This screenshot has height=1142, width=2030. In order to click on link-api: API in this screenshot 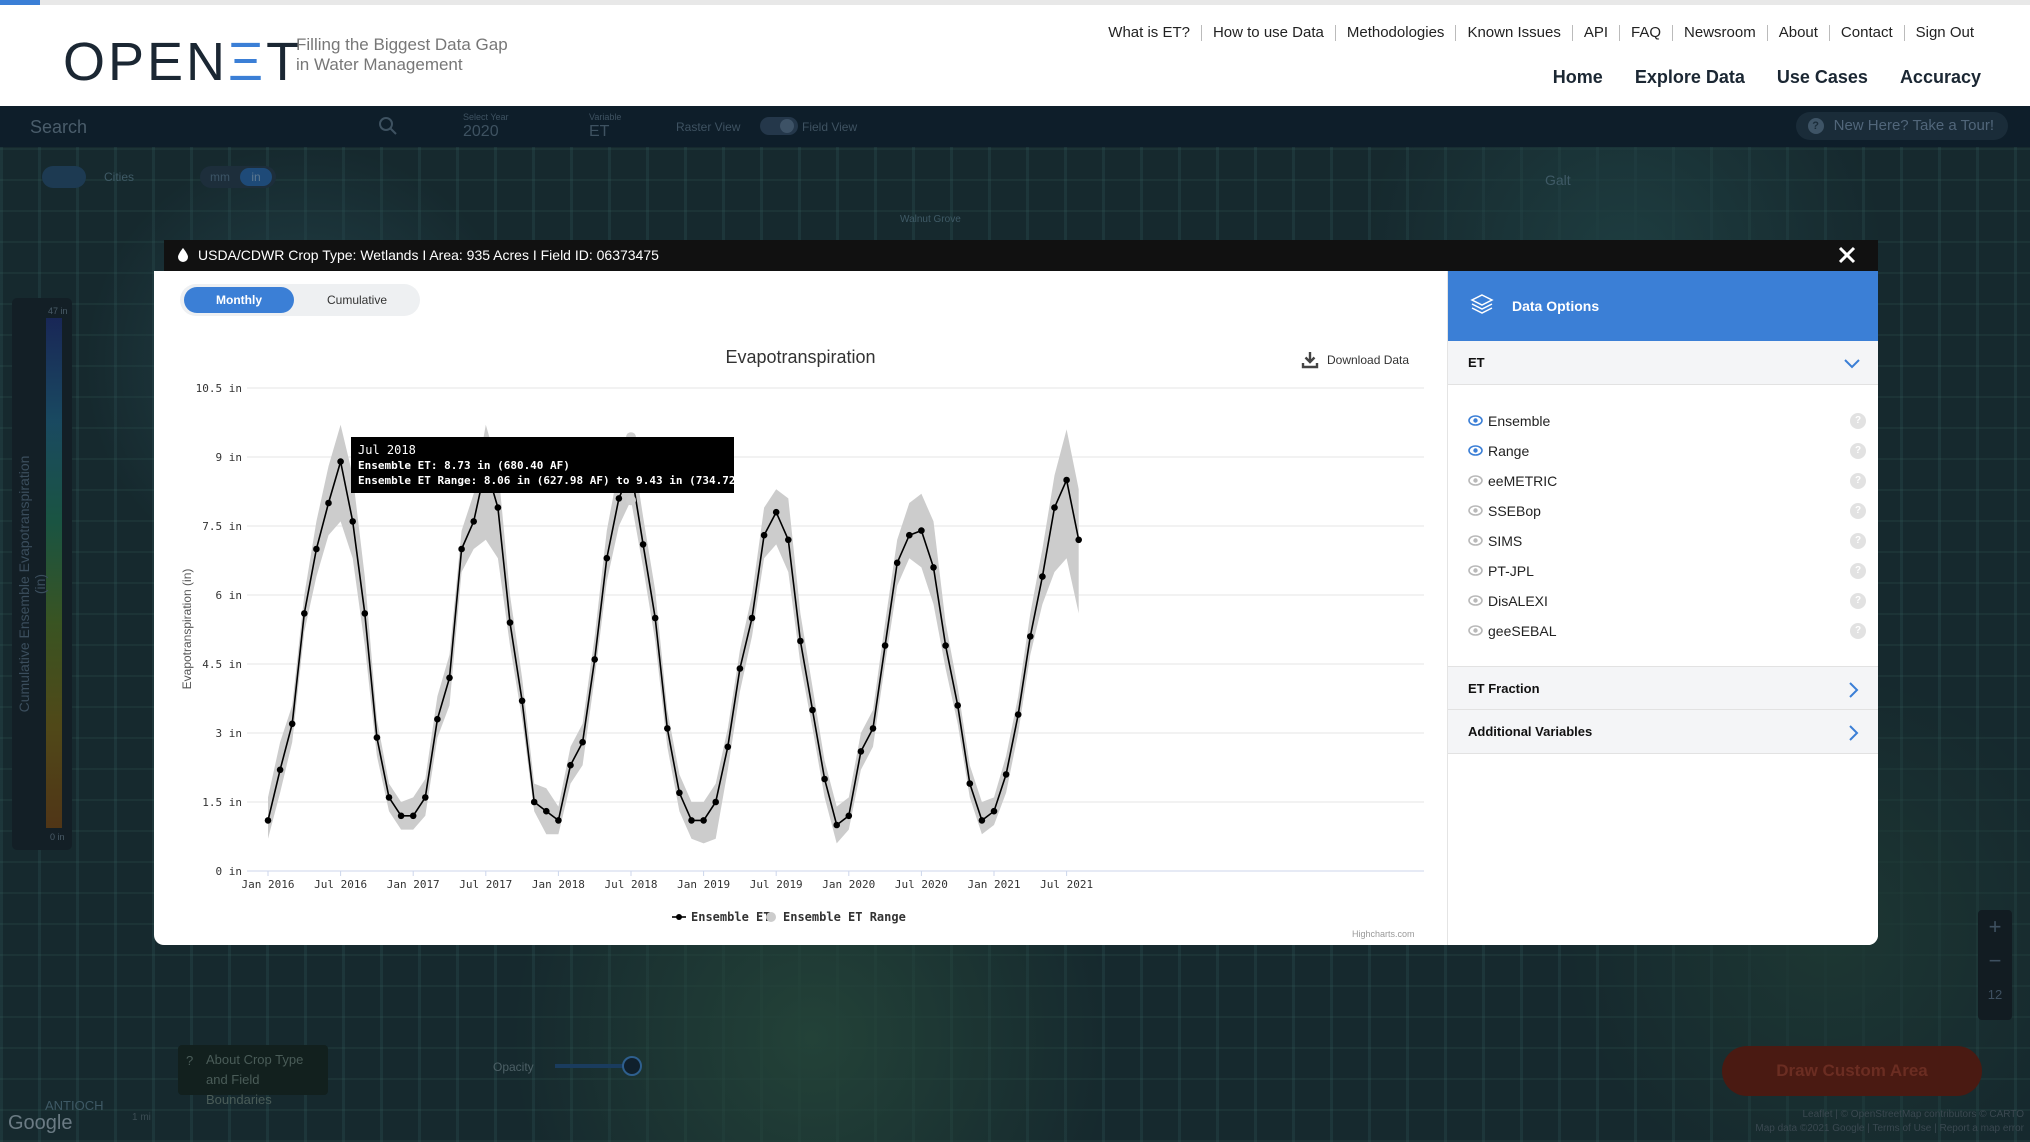, I will do `click(1595, 33)`.